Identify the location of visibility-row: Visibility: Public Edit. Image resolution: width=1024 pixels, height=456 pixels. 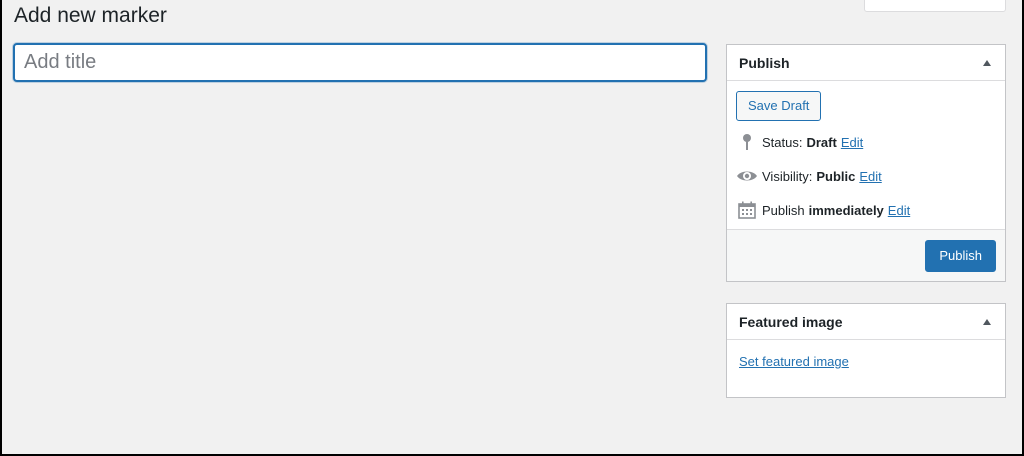
(866, 176).